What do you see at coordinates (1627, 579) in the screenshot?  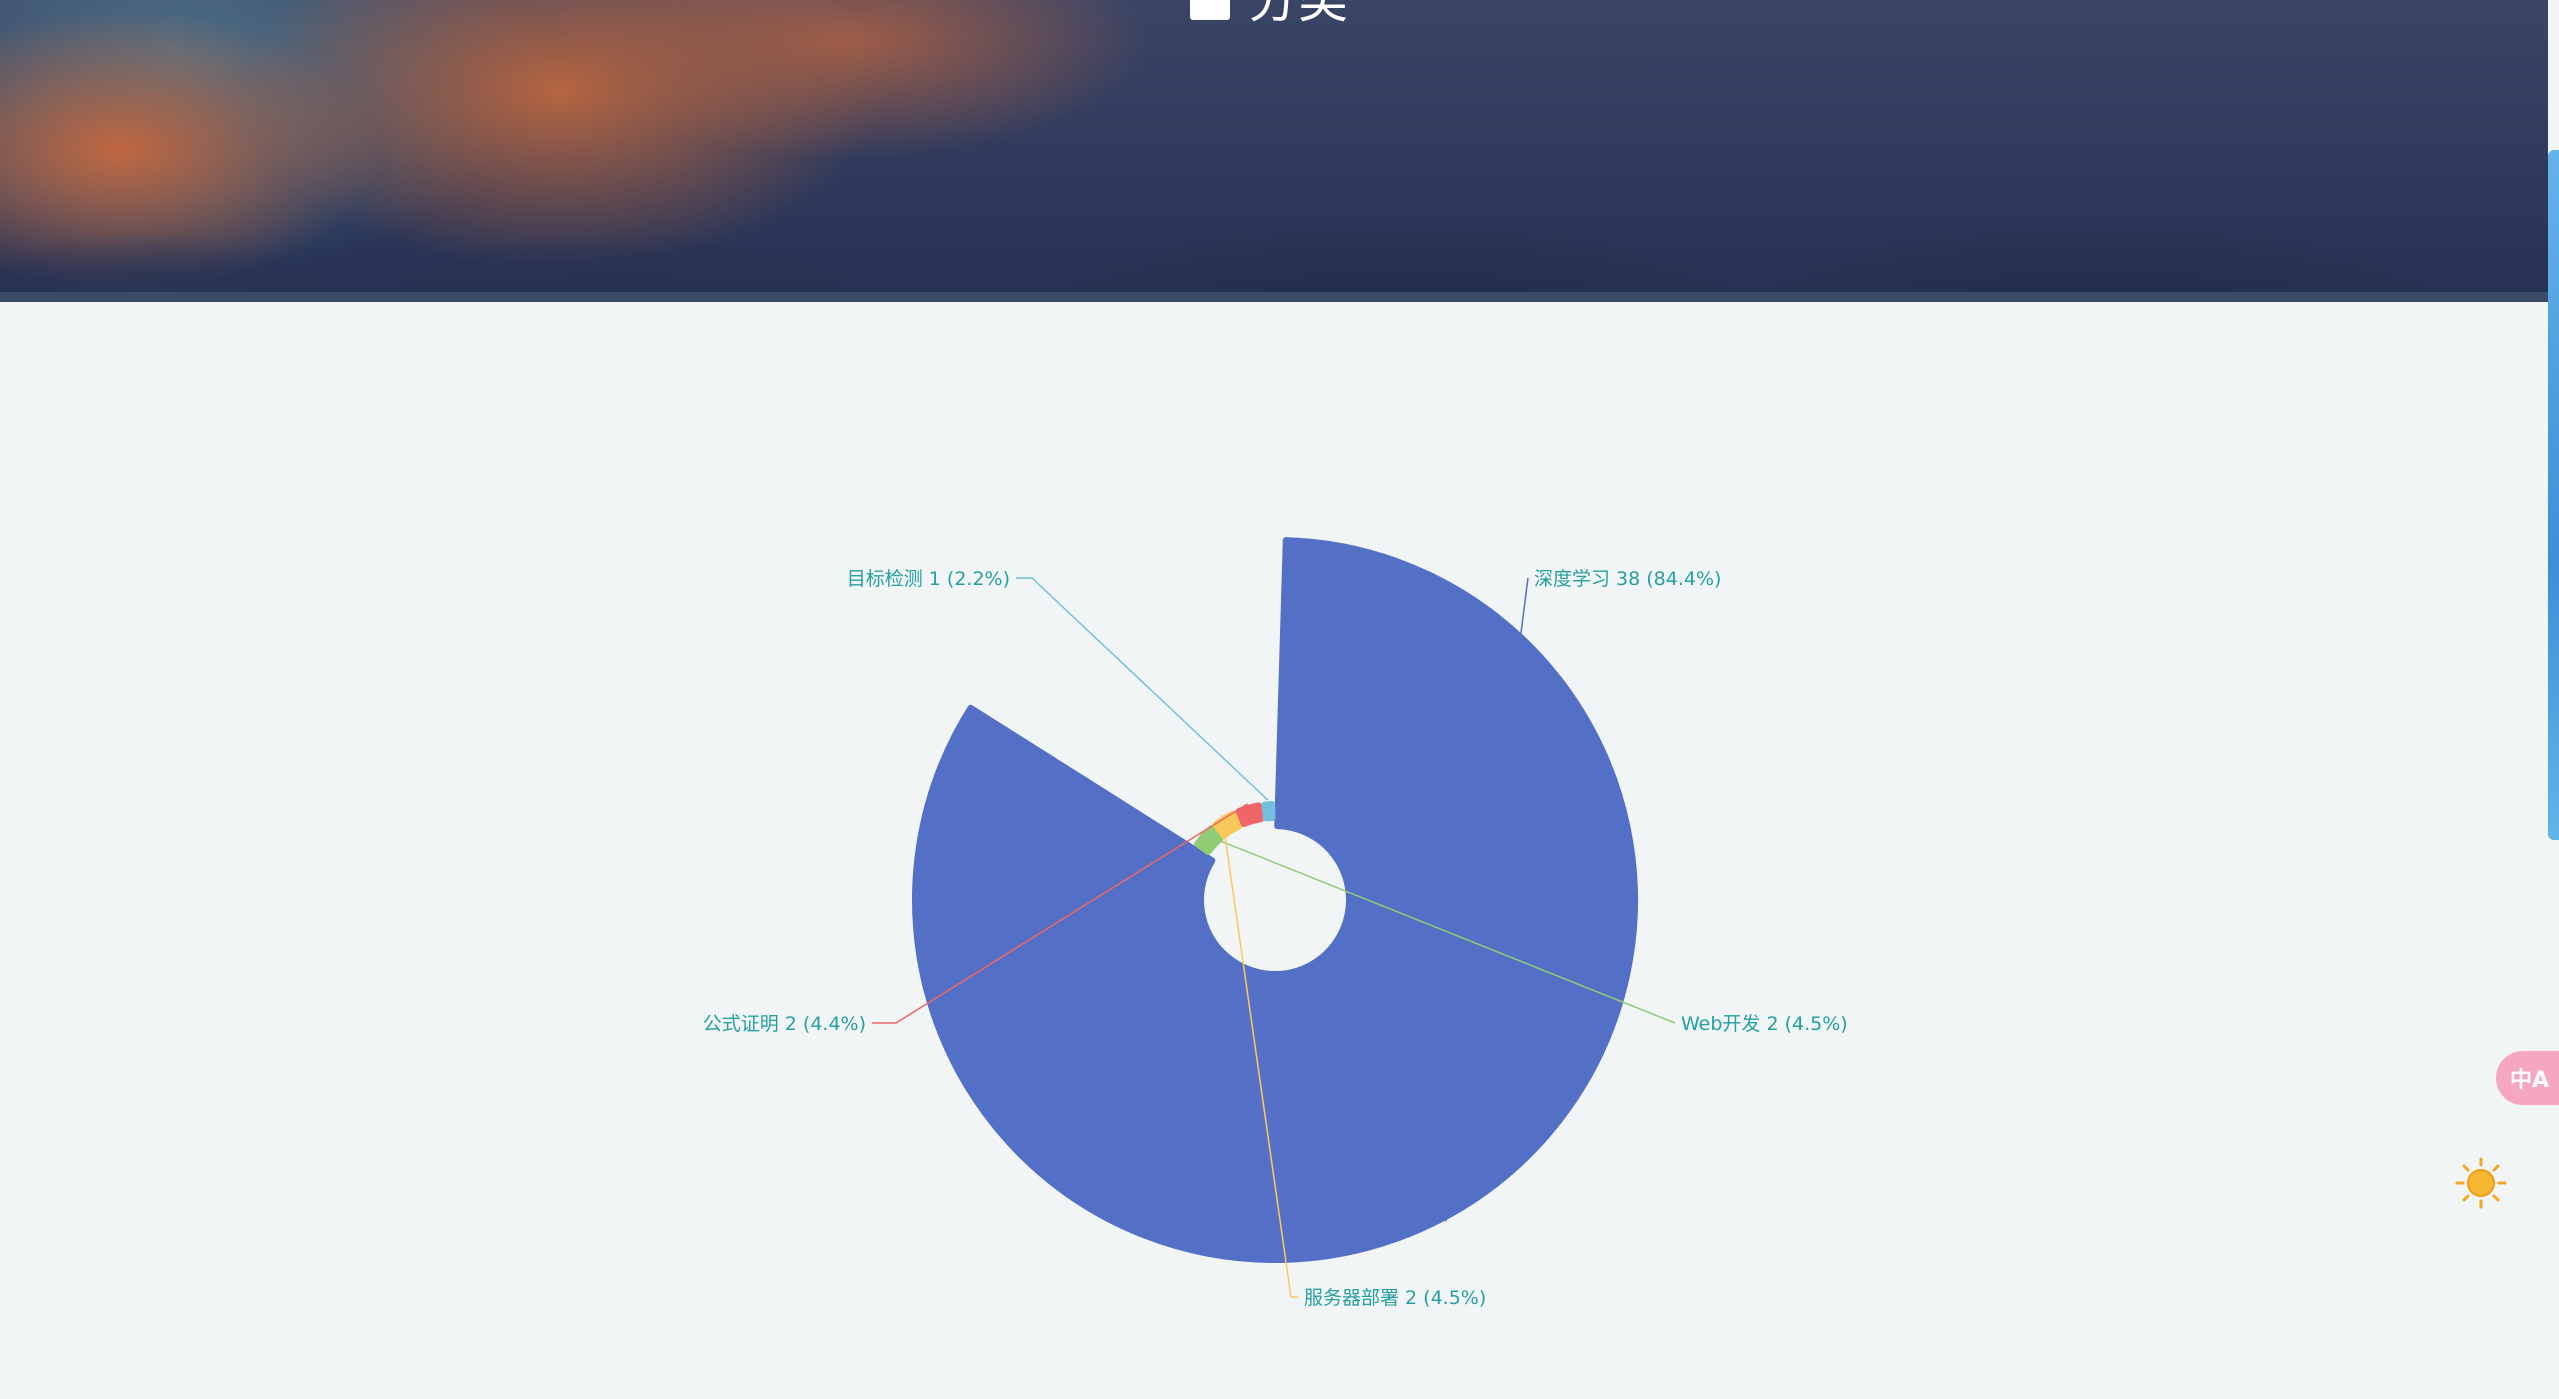 I see `slice-label-1: 深度学习 38 (84.4%)` at bounding box center [1627, 579].